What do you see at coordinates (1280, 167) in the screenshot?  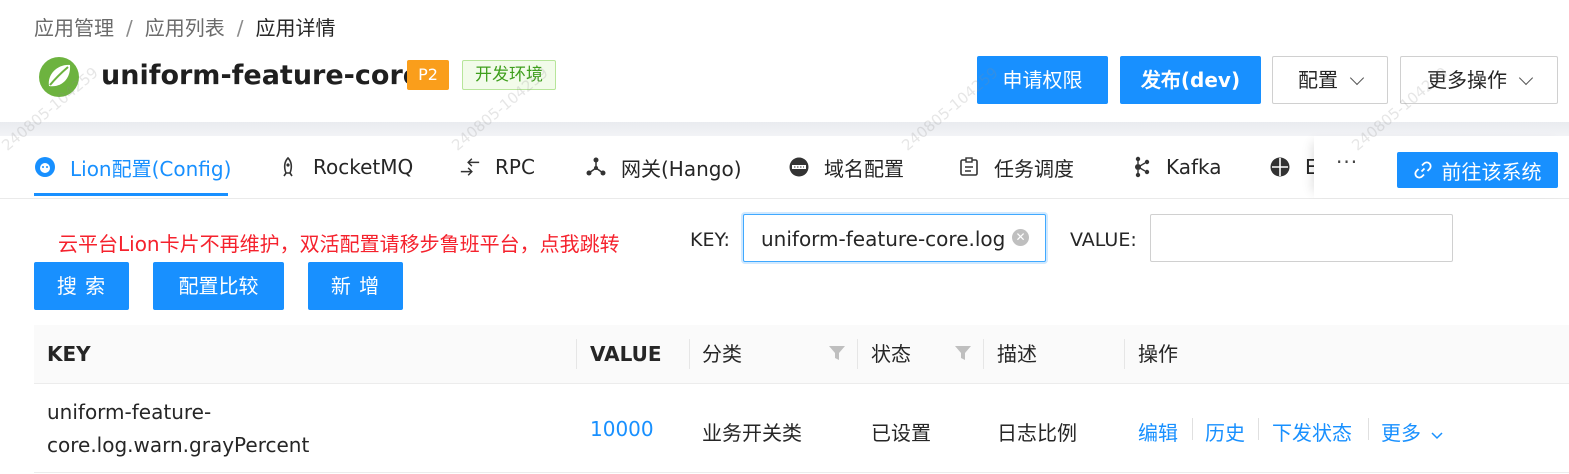 I see `e-icon` at bounding box center [1280, 167].